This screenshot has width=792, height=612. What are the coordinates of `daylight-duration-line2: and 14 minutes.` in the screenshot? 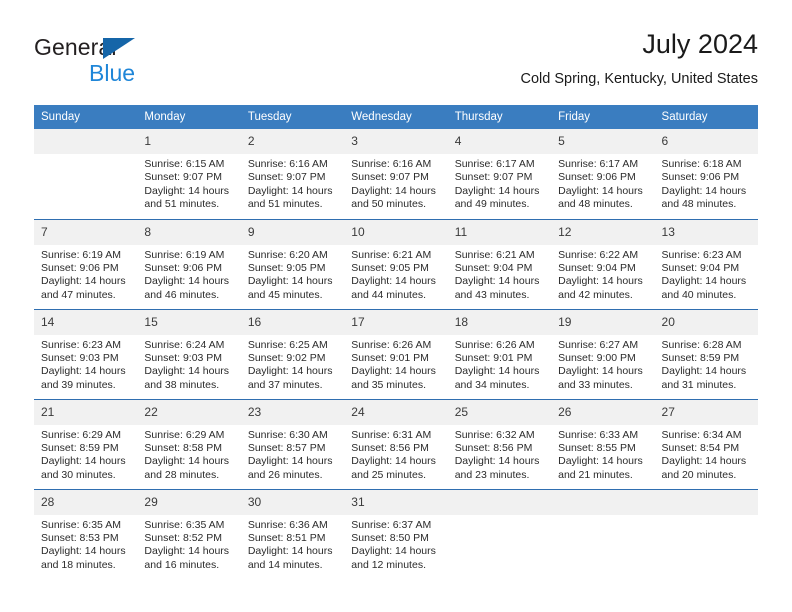 It's located at (285, 564).